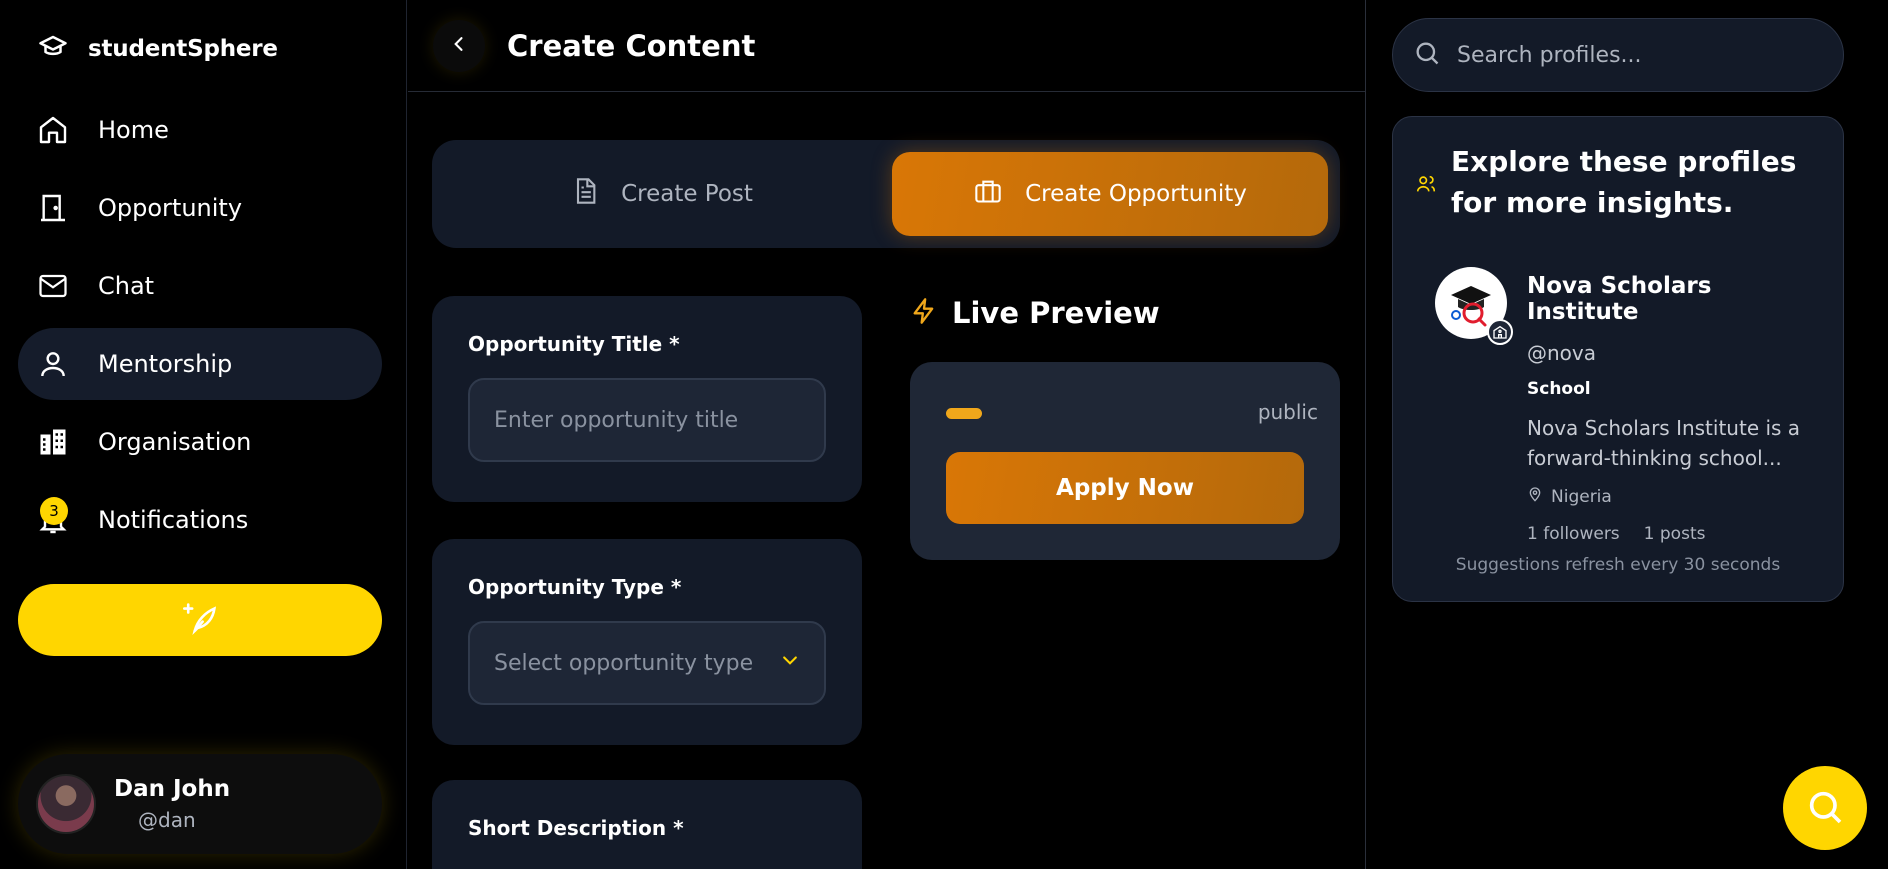  What do you see at coordinates (183, 49) in the screenshot?
I see `brand-name: studentSphere` at bounding box center [183, 49].